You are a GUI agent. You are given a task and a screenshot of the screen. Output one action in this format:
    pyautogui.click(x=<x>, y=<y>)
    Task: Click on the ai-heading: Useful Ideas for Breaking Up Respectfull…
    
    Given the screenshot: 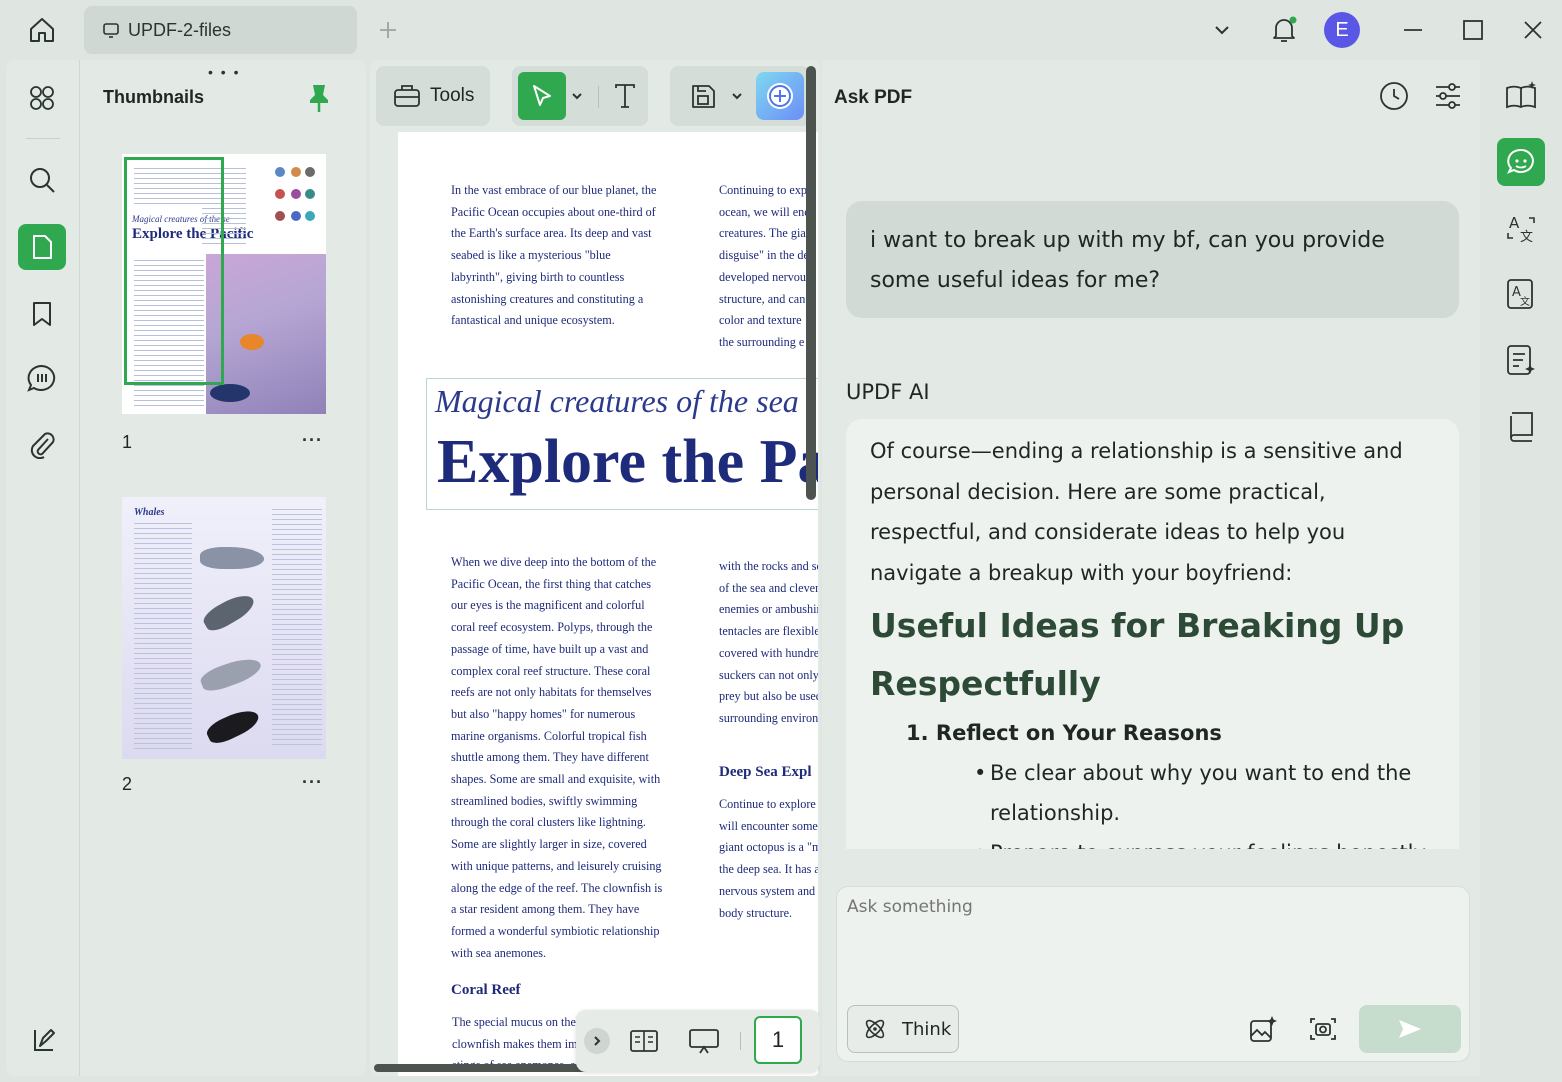 What is the action you would take?
    pyautogui.click(x=1137, y=654)
    